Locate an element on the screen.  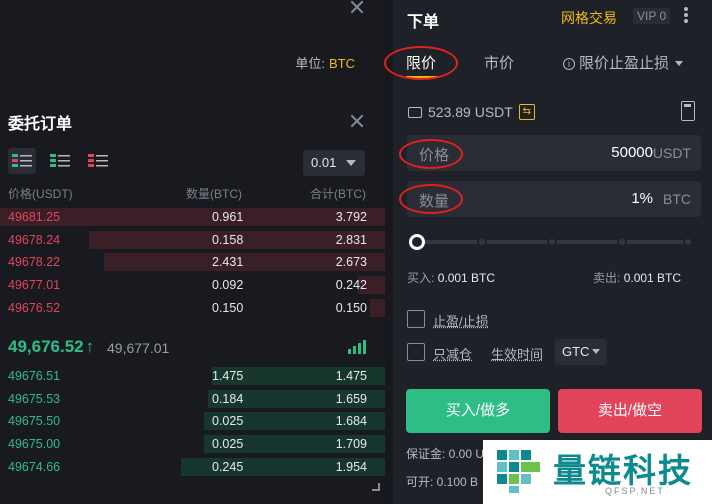
resize-handle-icon is located at coordinates (376, 487).